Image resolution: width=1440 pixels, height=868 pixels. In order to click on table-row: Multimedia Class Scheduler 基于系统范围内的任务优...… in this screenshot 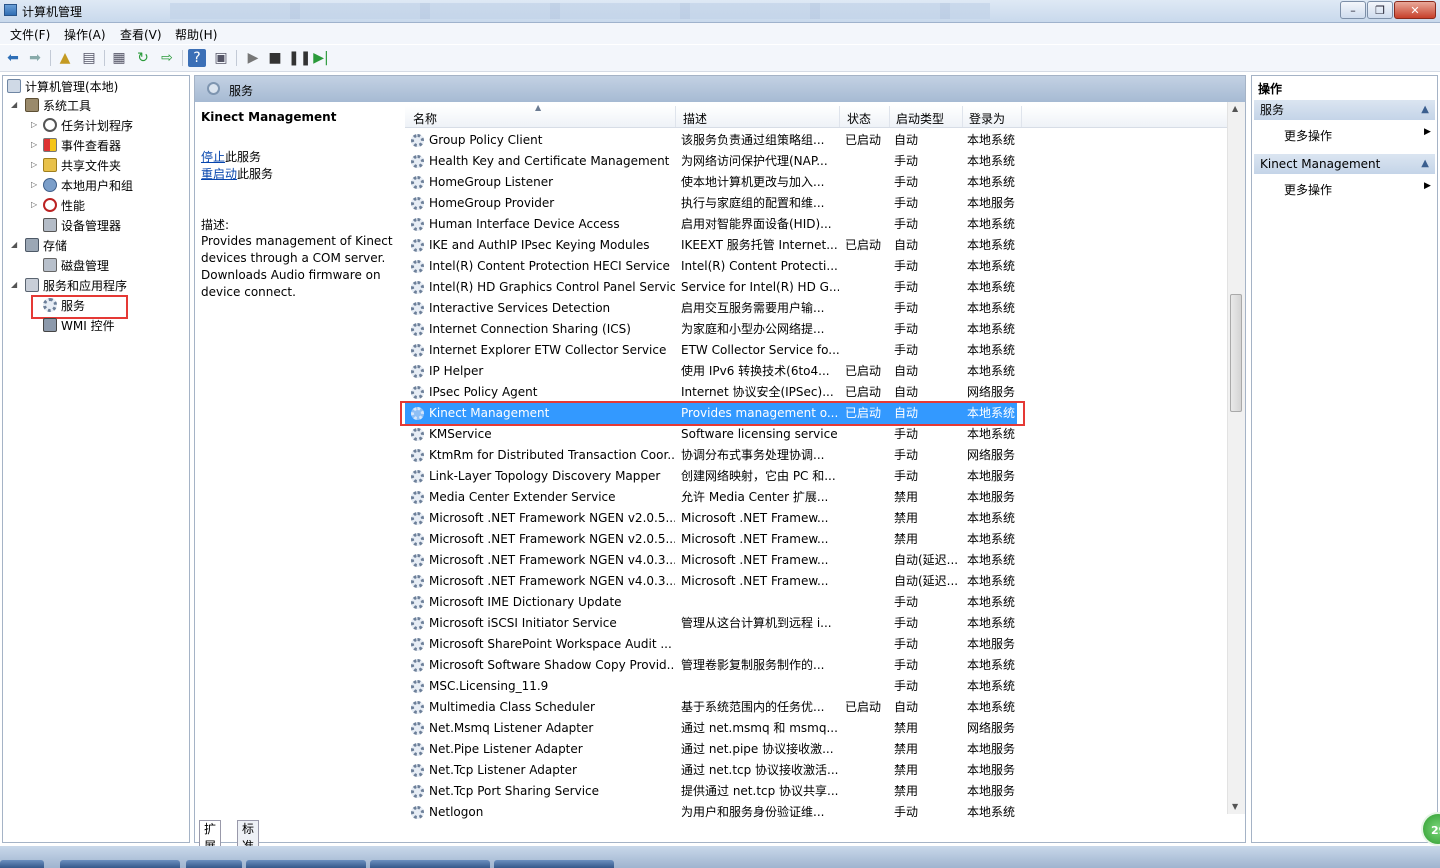, I will do `click(711, 707)`.